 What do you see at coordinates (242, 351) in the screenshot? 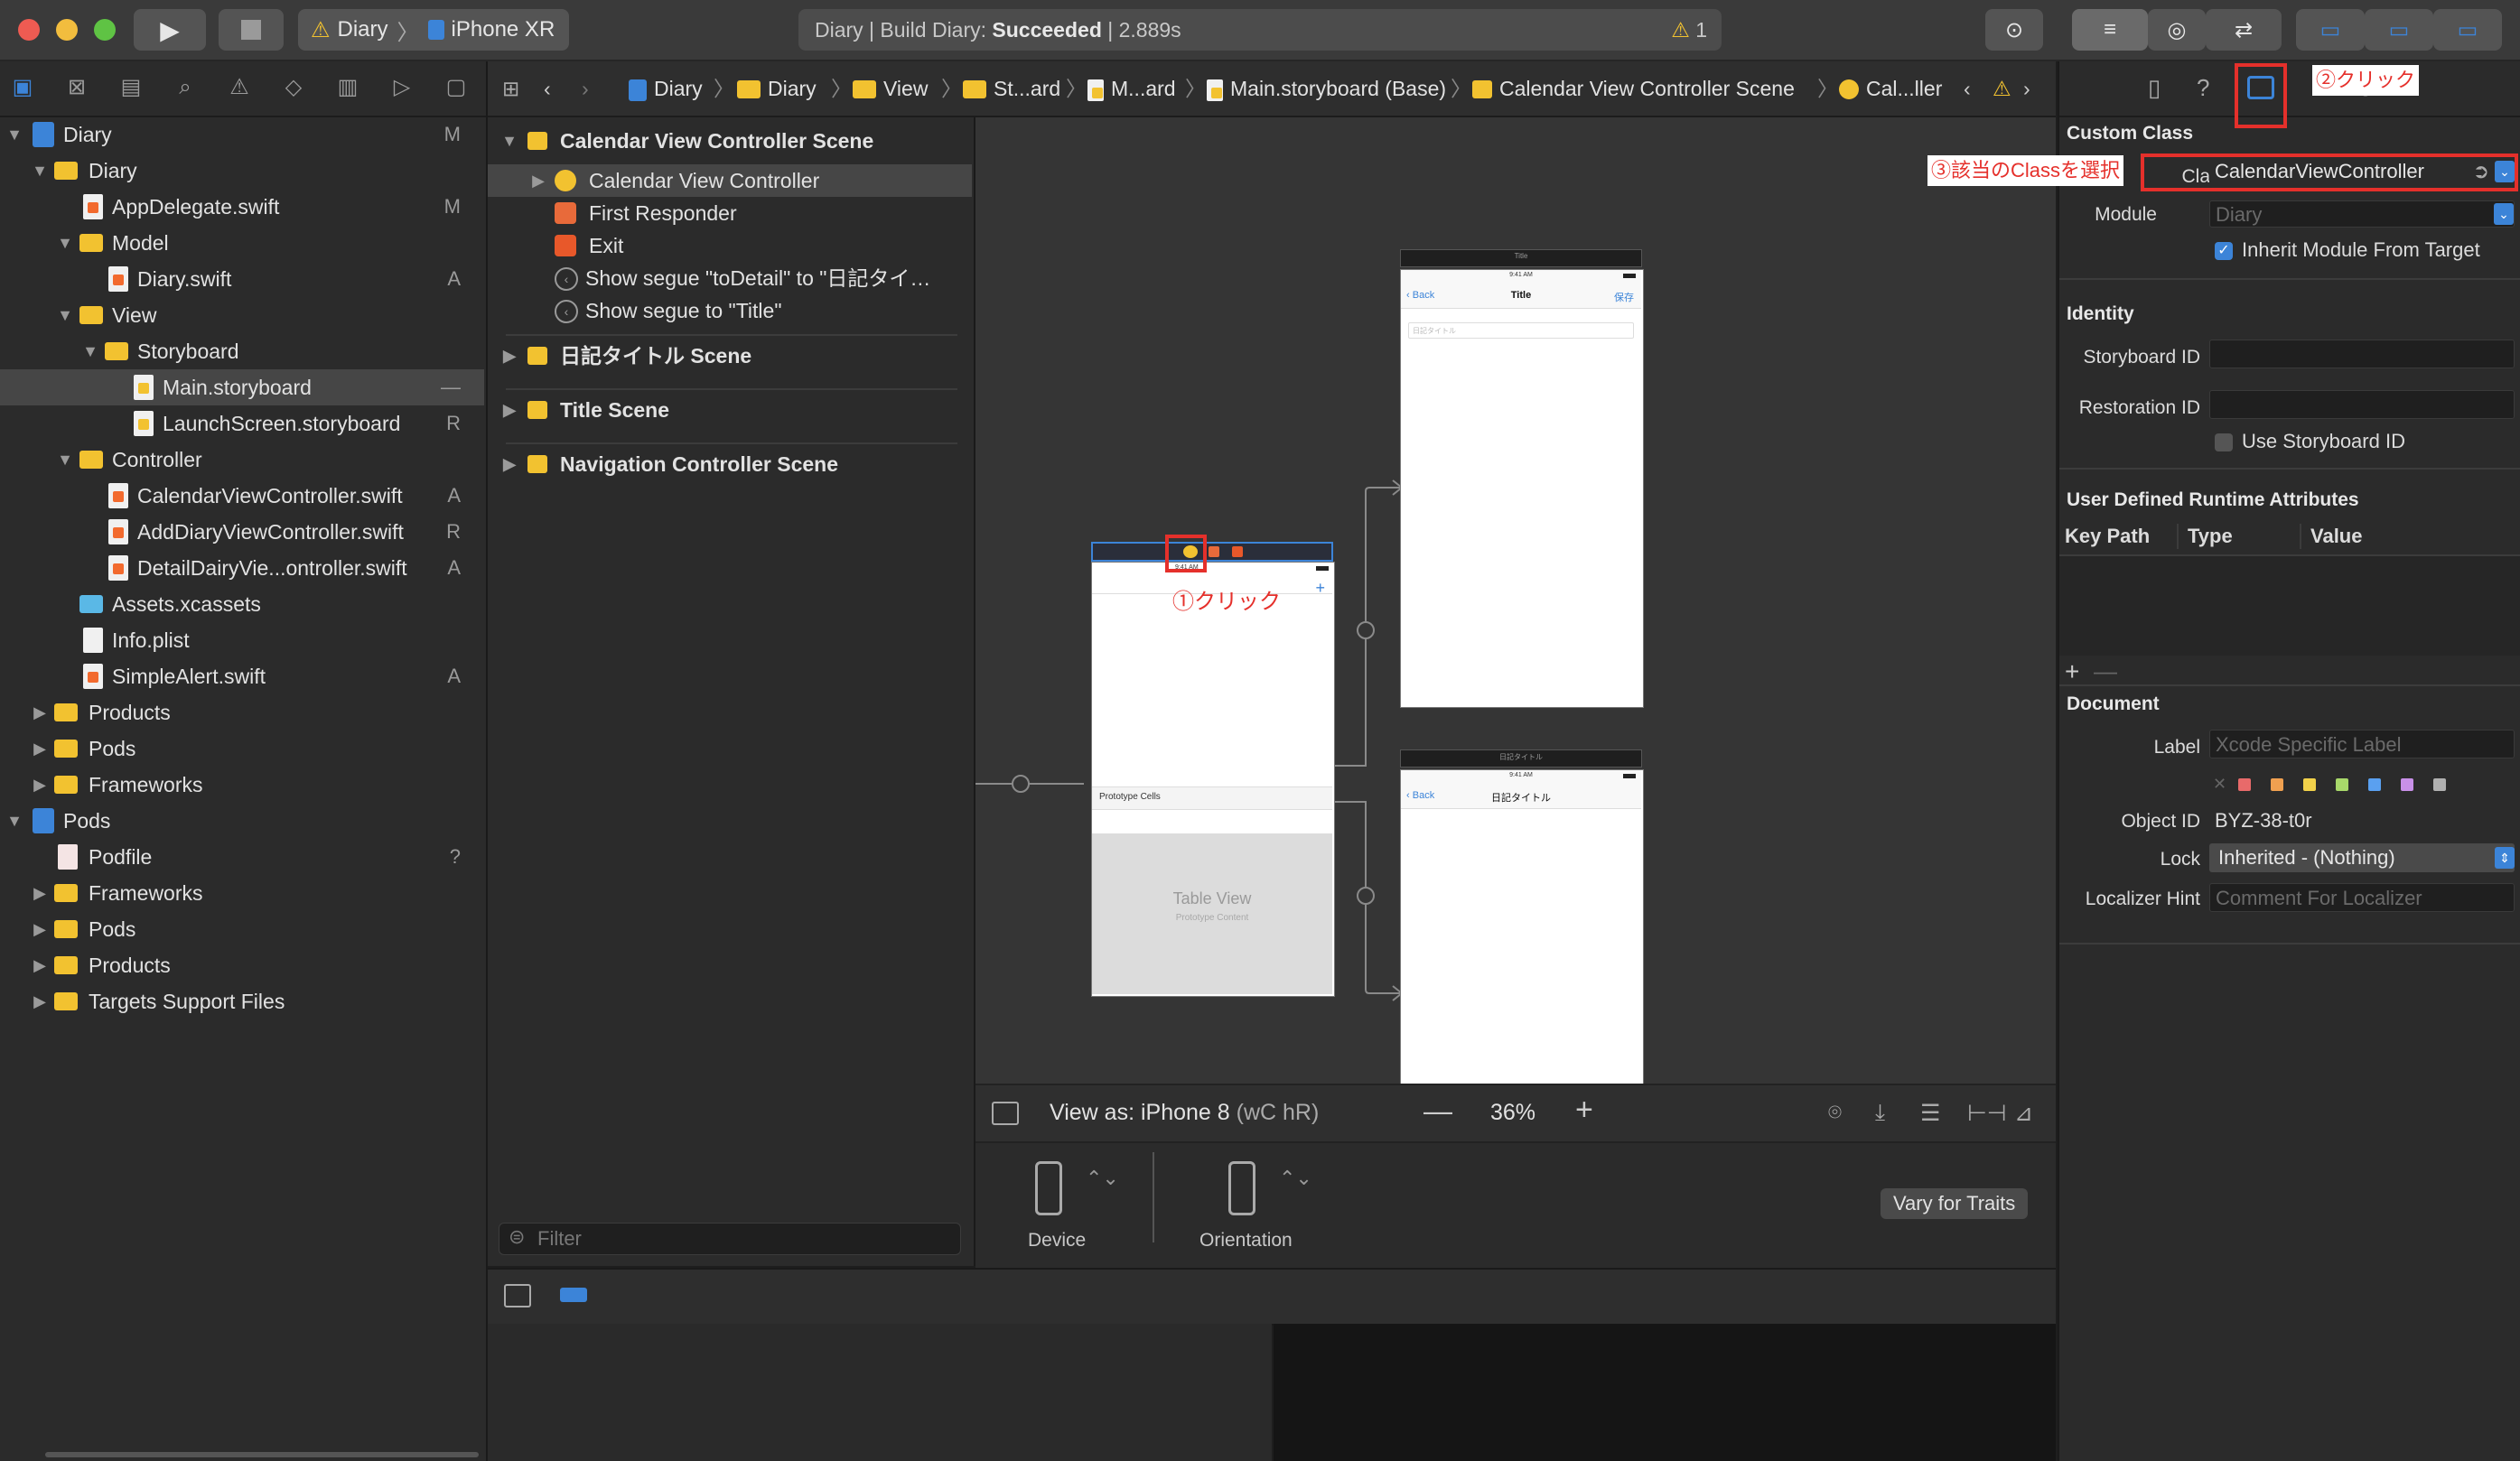
I see `tree-row-group: ▼ Storyboard` at bounding box center [242, 351].